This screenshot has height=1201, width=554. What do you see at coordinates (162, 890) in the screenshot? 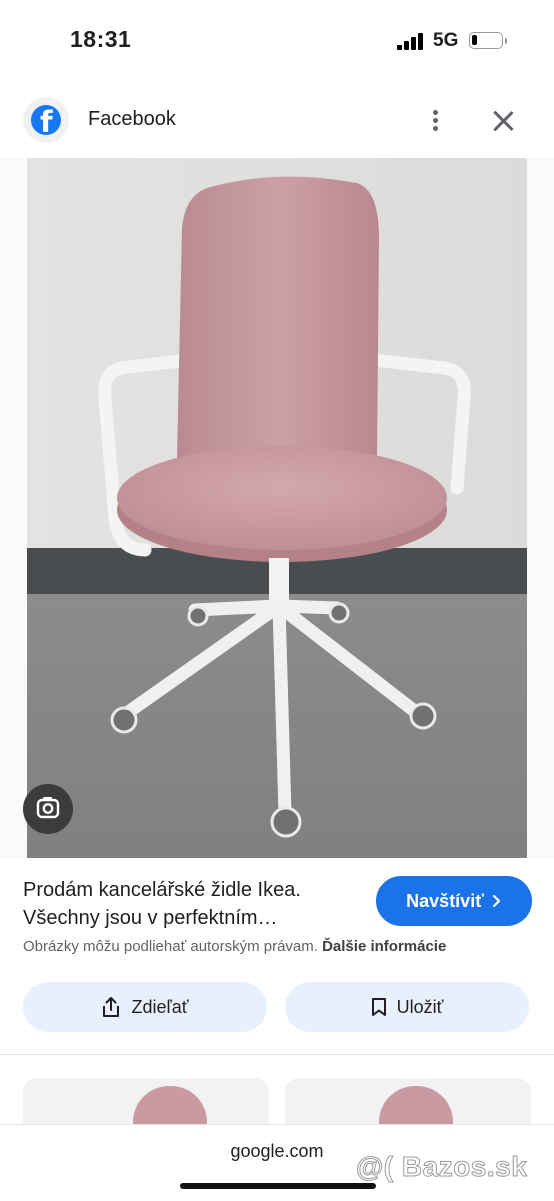
I see `result-title-line-1: Prodám kancelářské židle Ikea.` at bounding box center [162, 890].